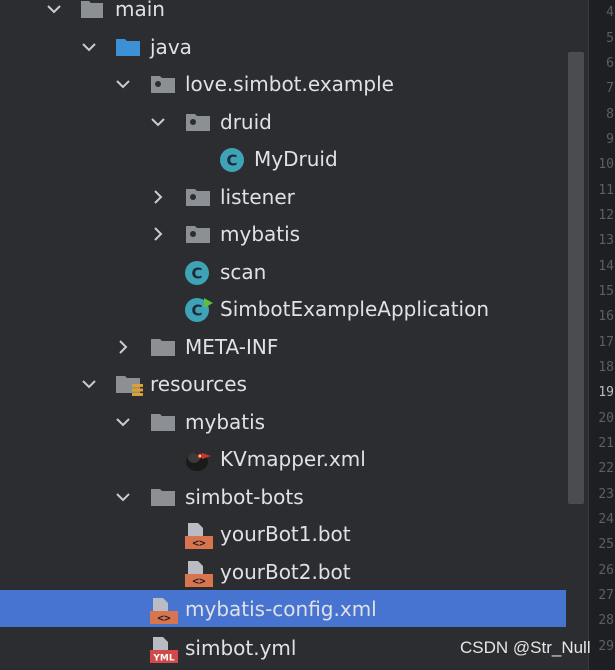  Describe the element at coordinates (293, 121) in the screenshot. I see `tree-row-druid: druid` at that location.